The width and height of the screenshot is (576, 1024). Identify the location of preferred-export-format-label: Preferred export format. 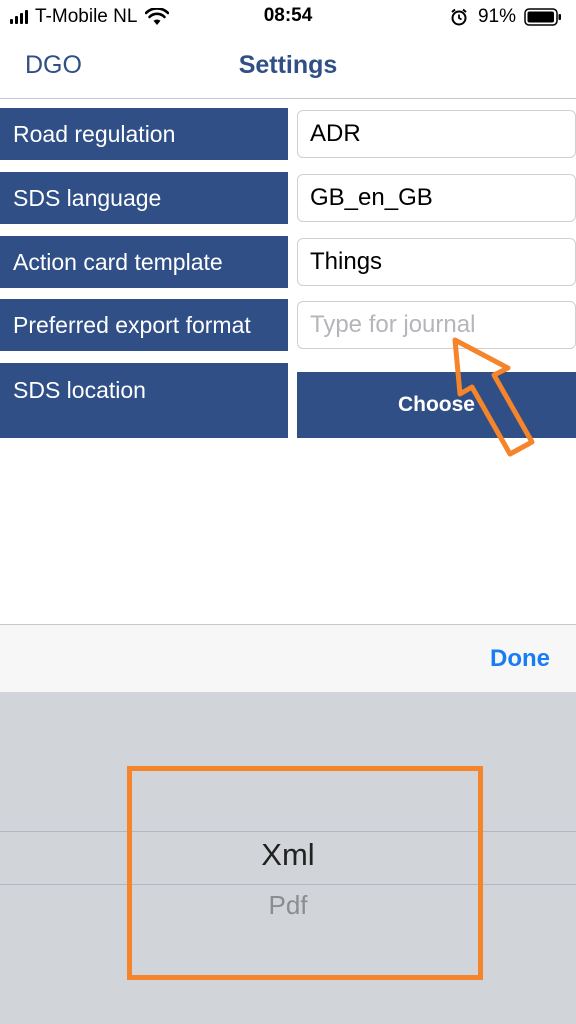
(144, 325).